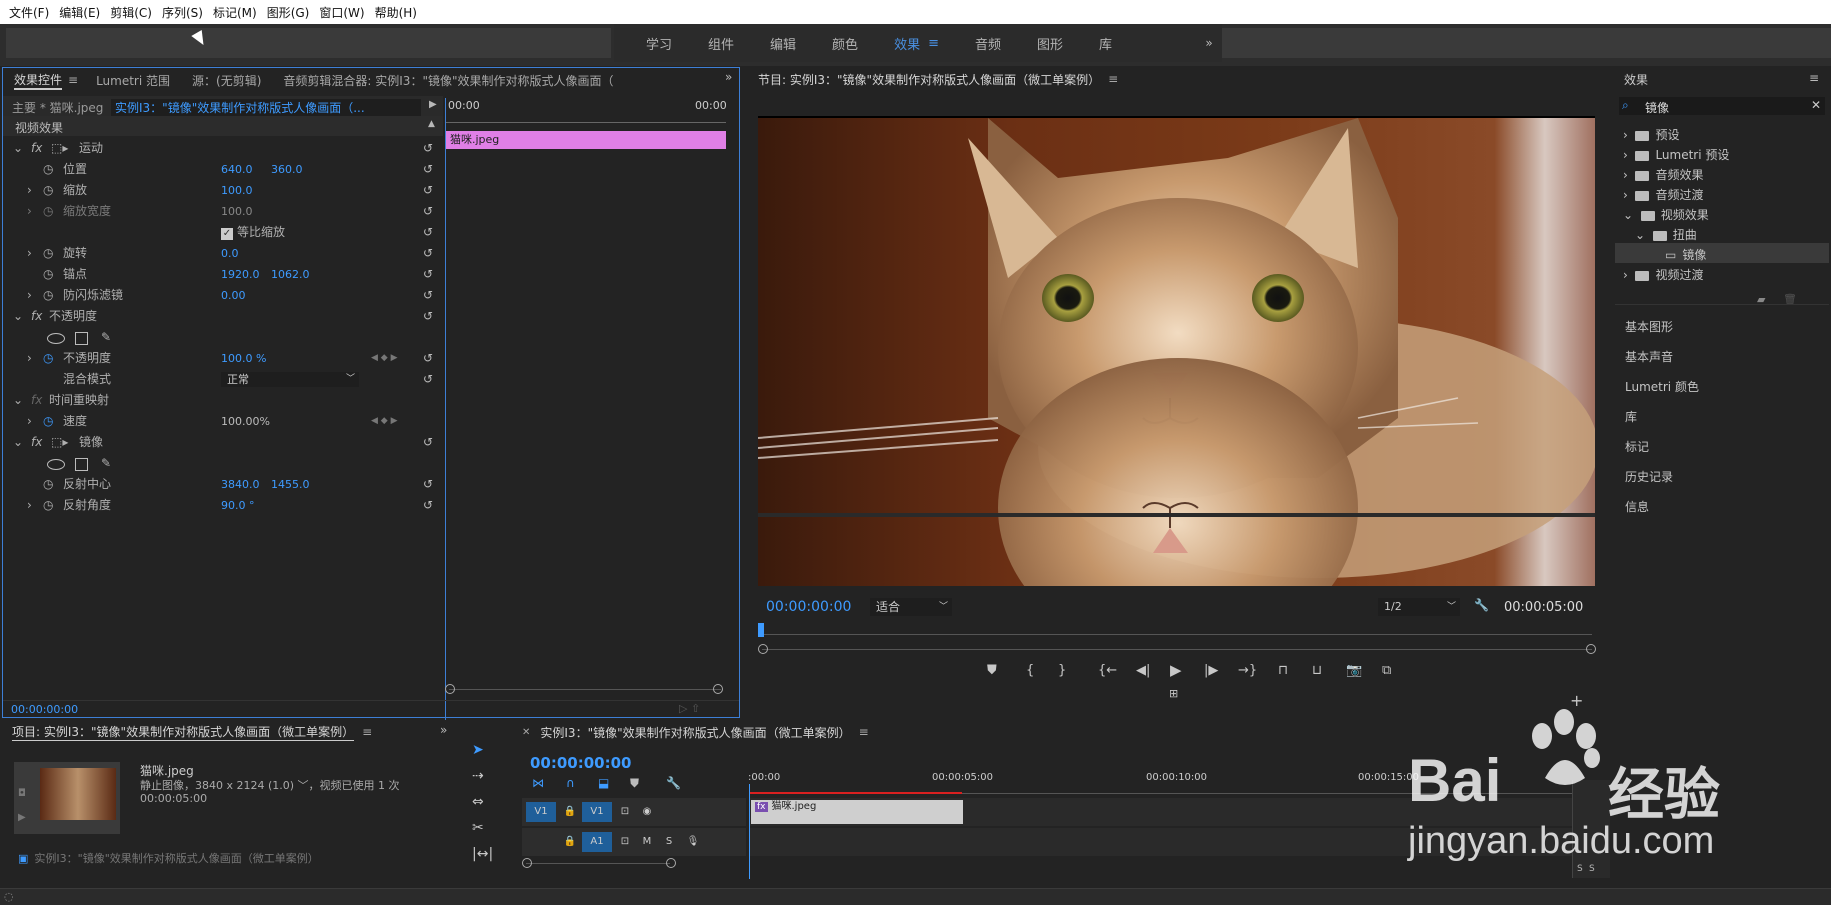 This screenshot has width=1831, height=905. Describe the element at coordinates (721, 43) in the screenshot. I see `workspace-tab-assembly: 组件` at that location.